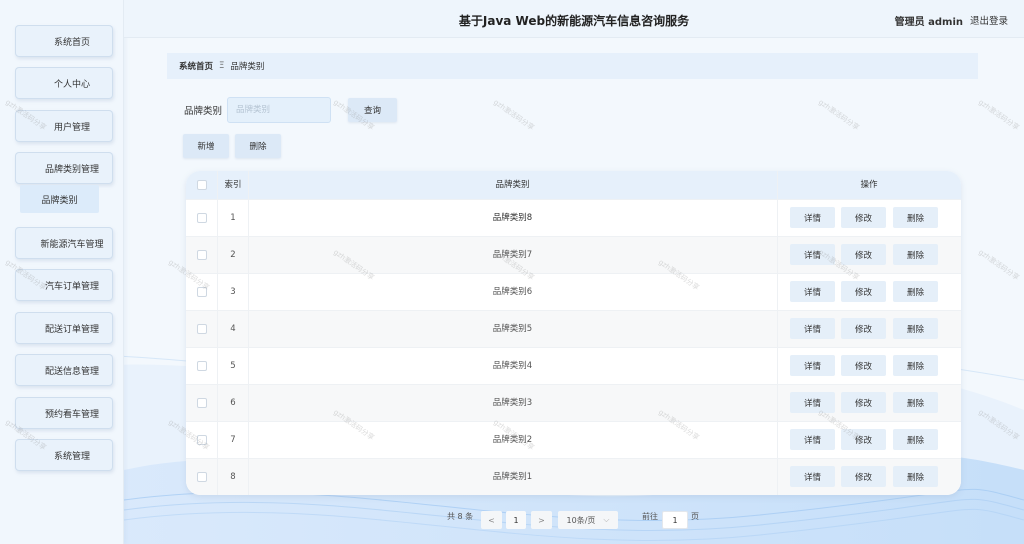 This screenshot has width=1024, height=544. Describe the element at coordinates (233, 440) in the screenshot. I see `row-index: 7` at that location.